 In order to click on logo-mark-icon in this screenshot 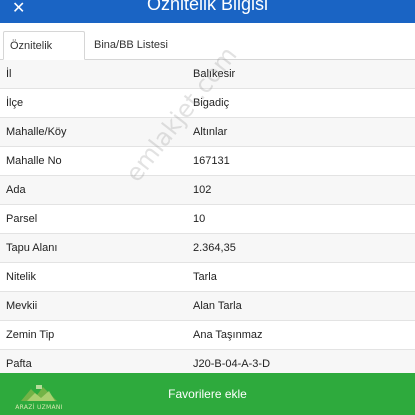, I will do `click(39, 393)`.